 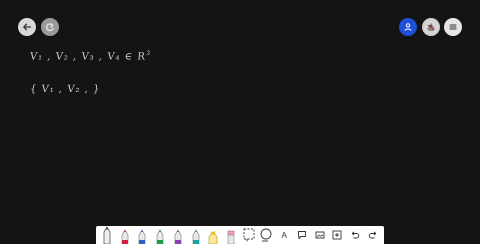 I want to click on undo-tool, so click(x=355, y=235).